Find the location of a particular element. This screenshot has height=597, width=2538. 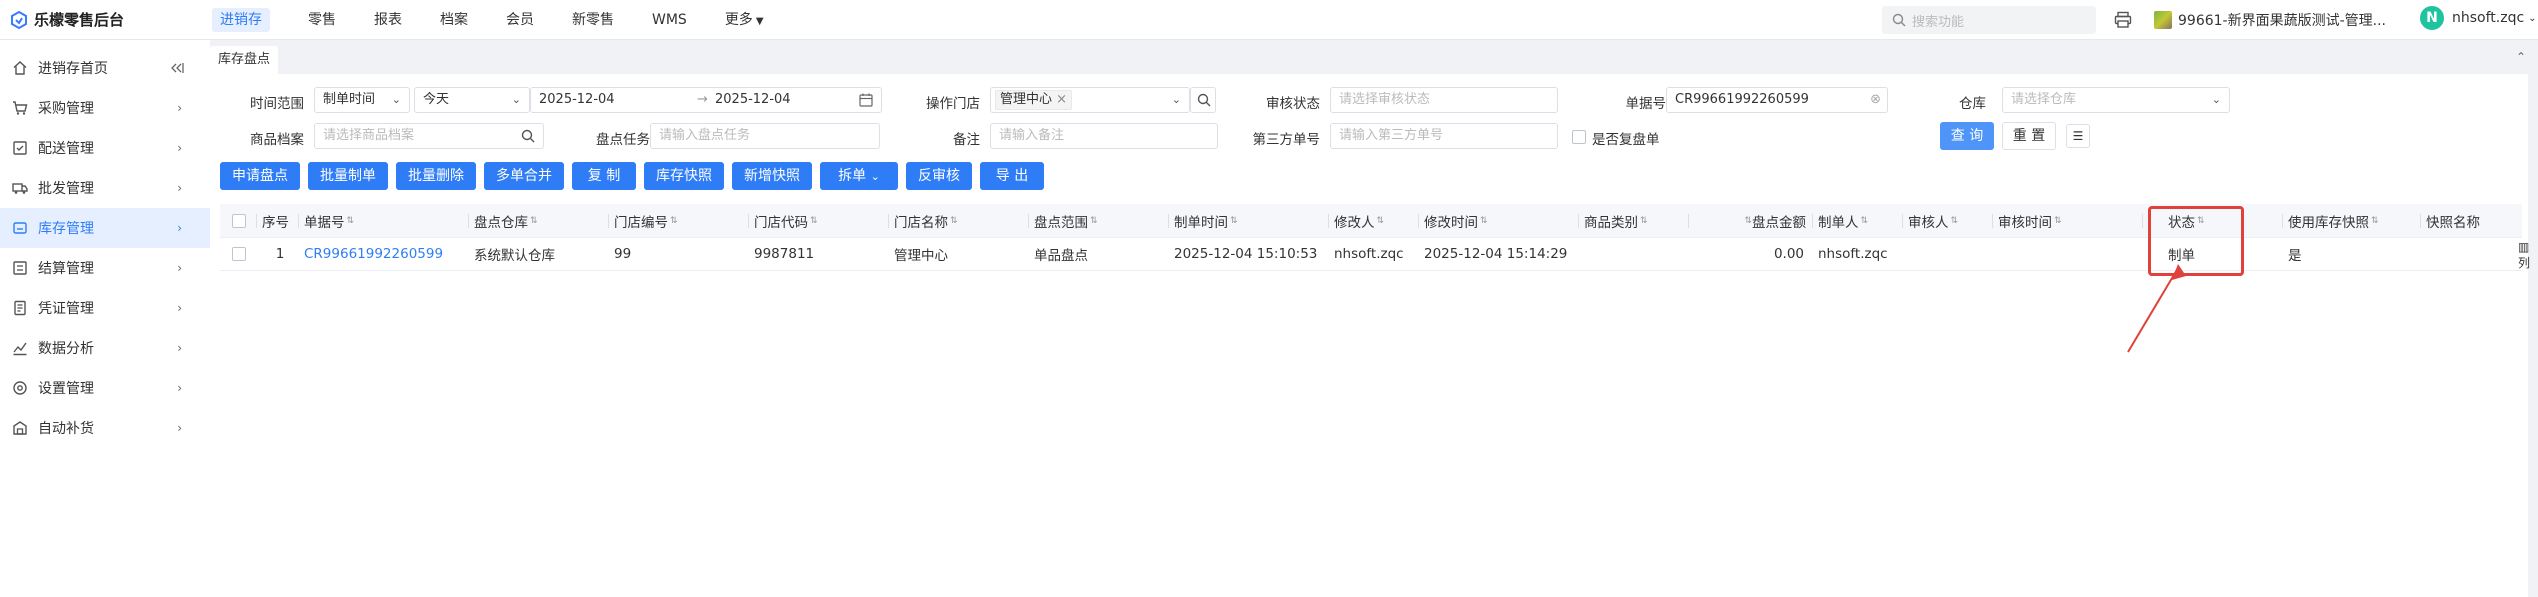

recheck-label: 是否复盘单 is located at coordinates (1626, 140).